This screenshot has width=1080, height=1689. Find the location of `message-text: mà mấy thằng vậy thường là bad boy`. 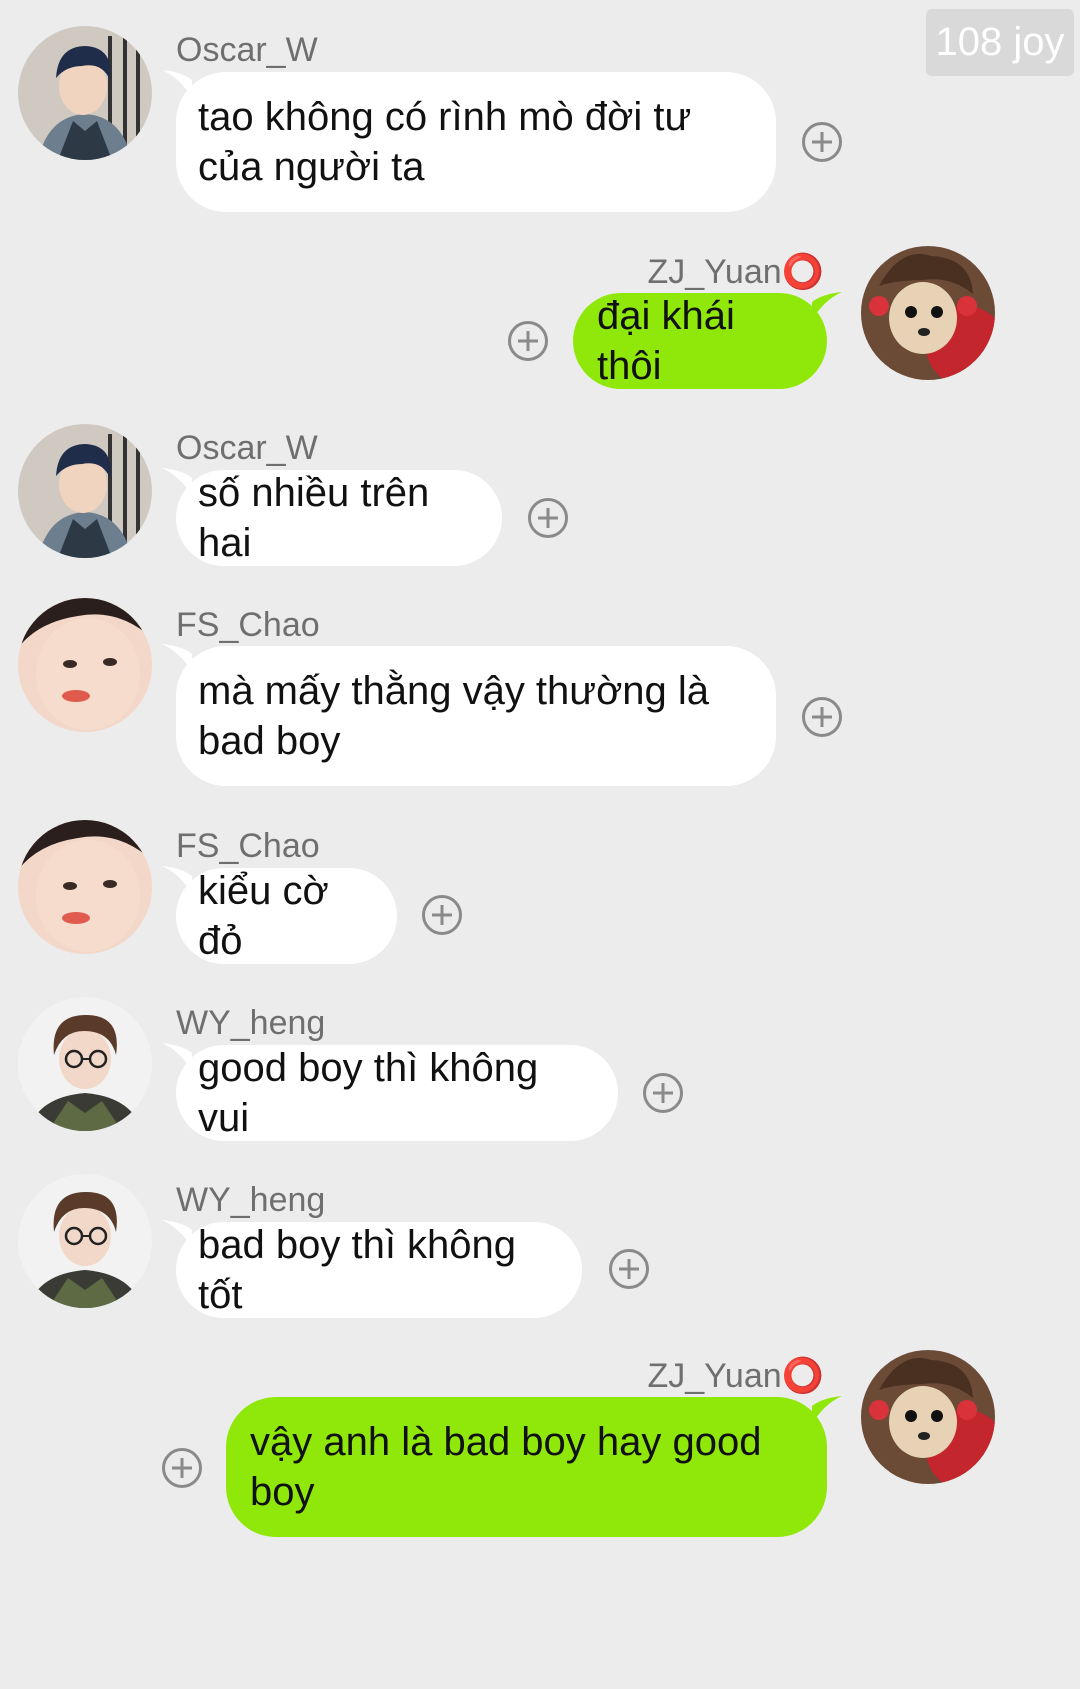

message-text: mà mấy thằng vậy thường là bad boy is located at coordinates (454, 716).